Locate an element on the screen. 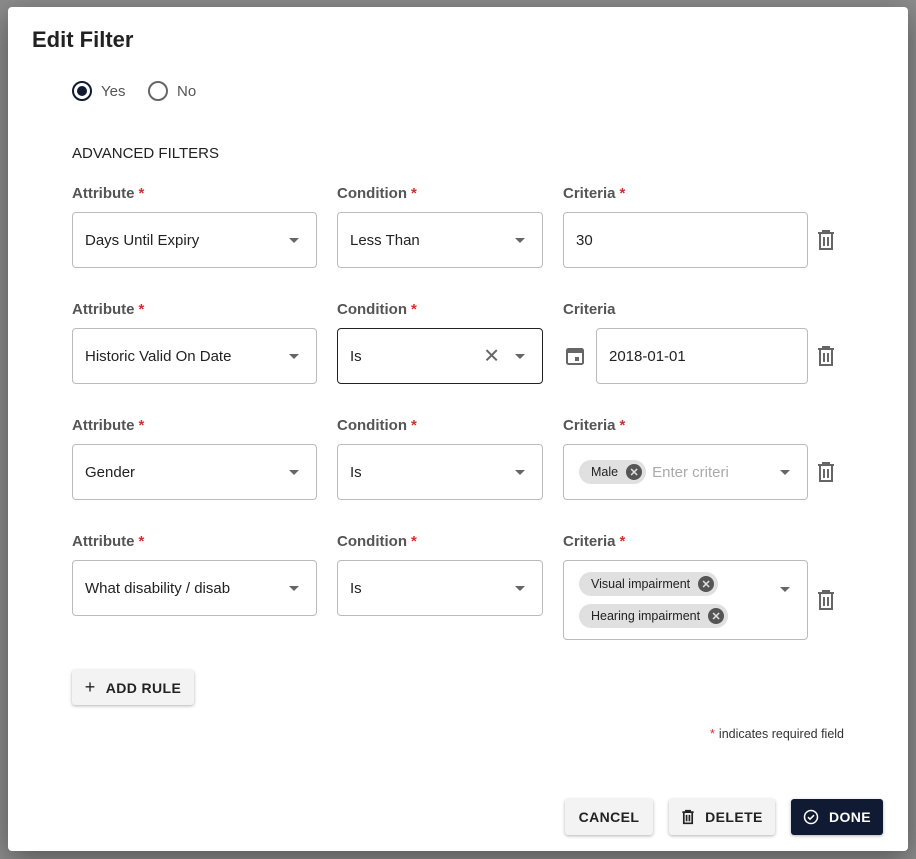 This screenshot has height=859, width=916. radio-label: No is located at coordinates (187, 91).